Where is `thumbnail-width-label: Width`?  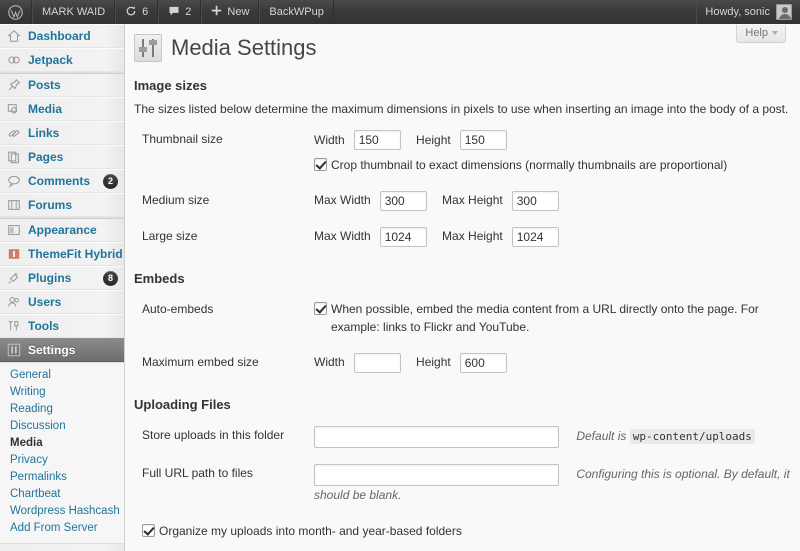
thumbnail-width-label: Width is located at coordinates (329, 139).